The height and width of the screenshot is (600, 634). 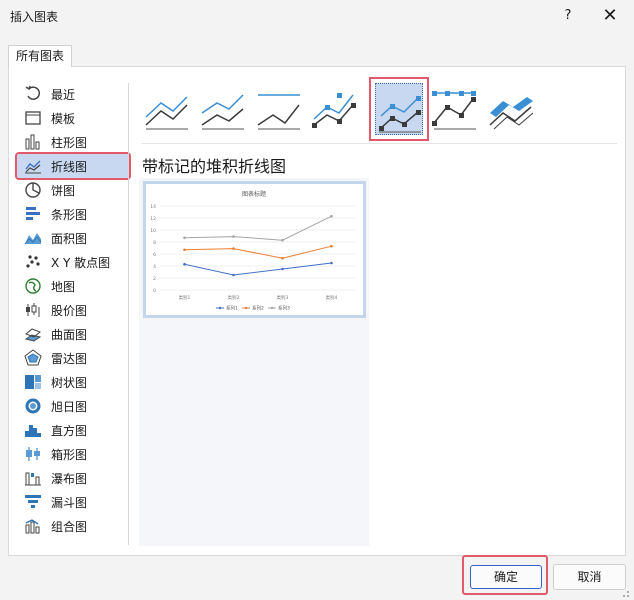 I want to click on sidebar-item-label: 模板, so click(x=63, y=118).